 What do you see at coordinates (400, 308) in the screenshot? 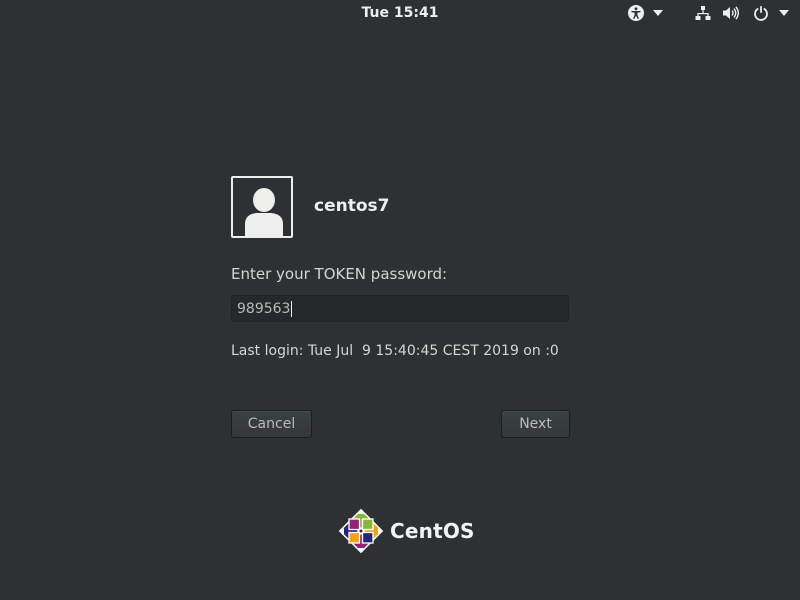
I see `password-field: 989563` at bounding box center [400, 308].